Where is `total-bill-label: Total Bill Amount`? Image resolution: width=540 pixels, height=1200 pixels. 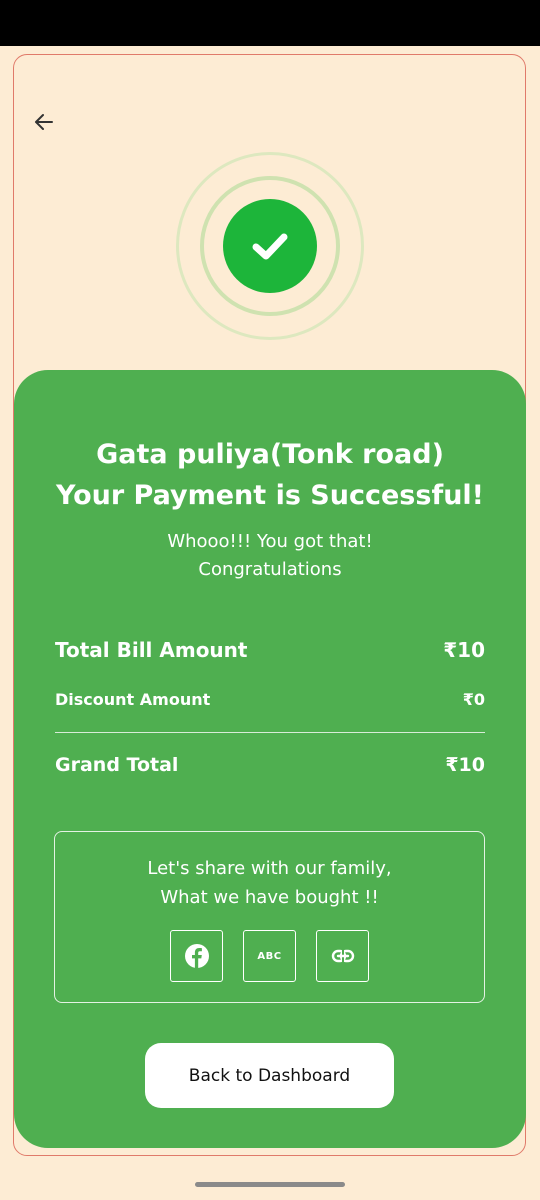
total-bill-label: Total Bill Amount is located at coordinates (151, 650).